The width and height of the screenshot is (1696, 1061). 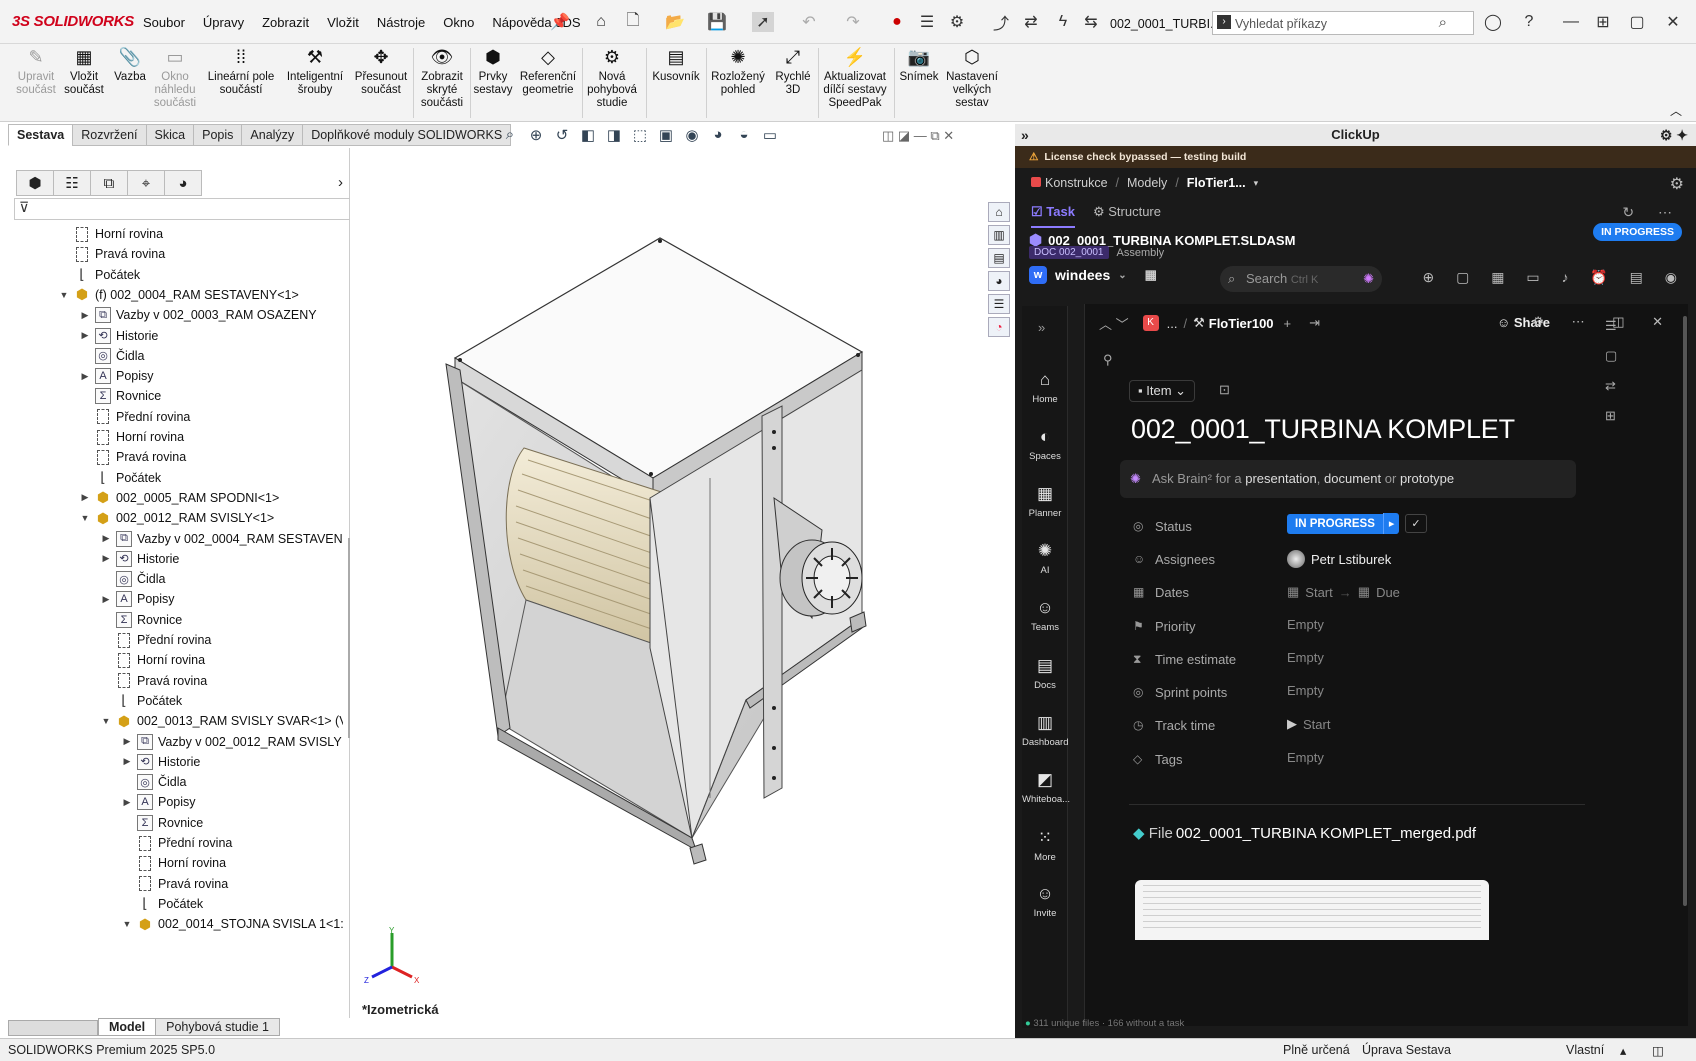 I want to click on tab-scroll-buttons, so click(x=53, y=1028).